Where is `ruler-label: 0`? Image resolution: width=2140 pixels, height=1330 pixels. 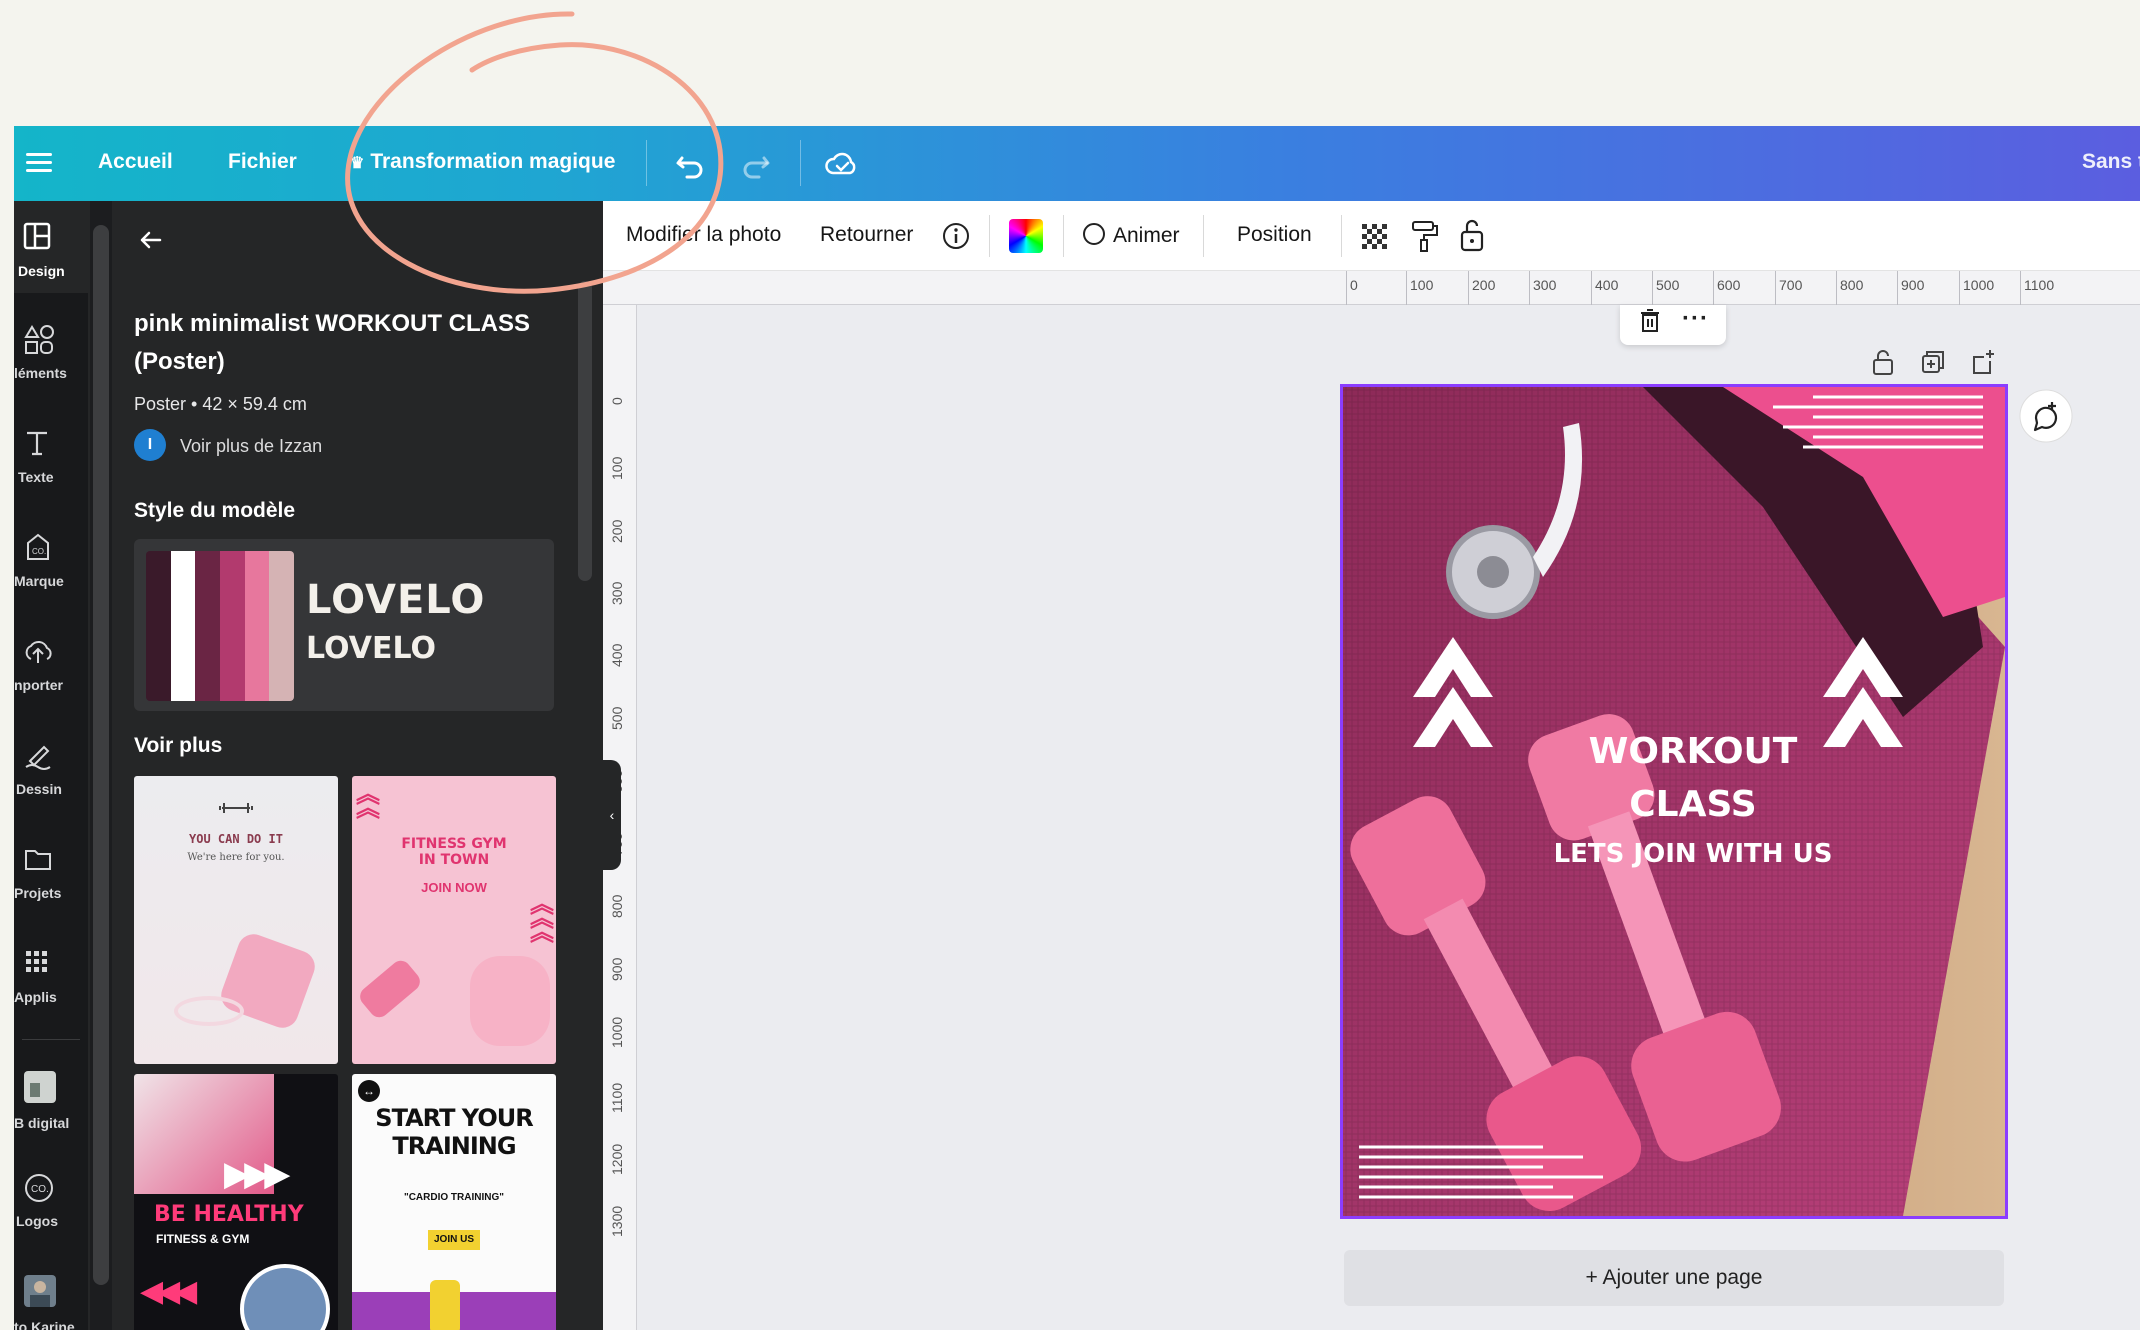 ruler-label: 0 is located at coordinates (617, 401).